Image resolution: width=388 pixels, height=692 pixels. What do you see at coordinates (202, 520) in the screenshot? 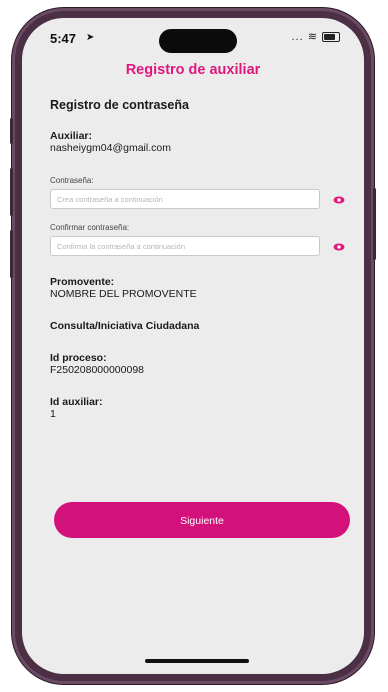
I see `next-button: Siguiente` at bounding box center [202, 520].